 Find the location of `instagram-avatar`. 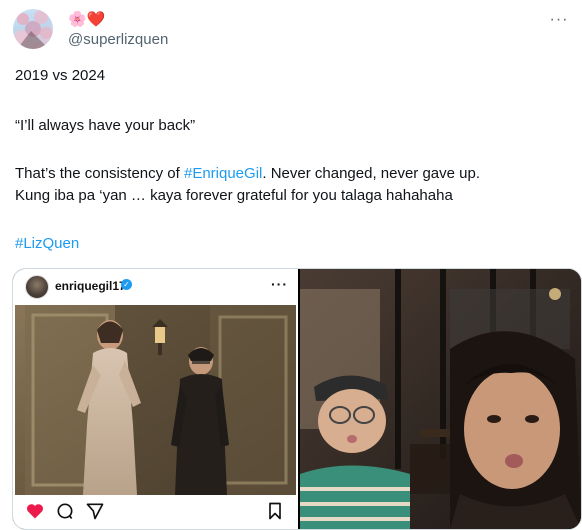

instagram-avatar is located at coordinates (37, 287).